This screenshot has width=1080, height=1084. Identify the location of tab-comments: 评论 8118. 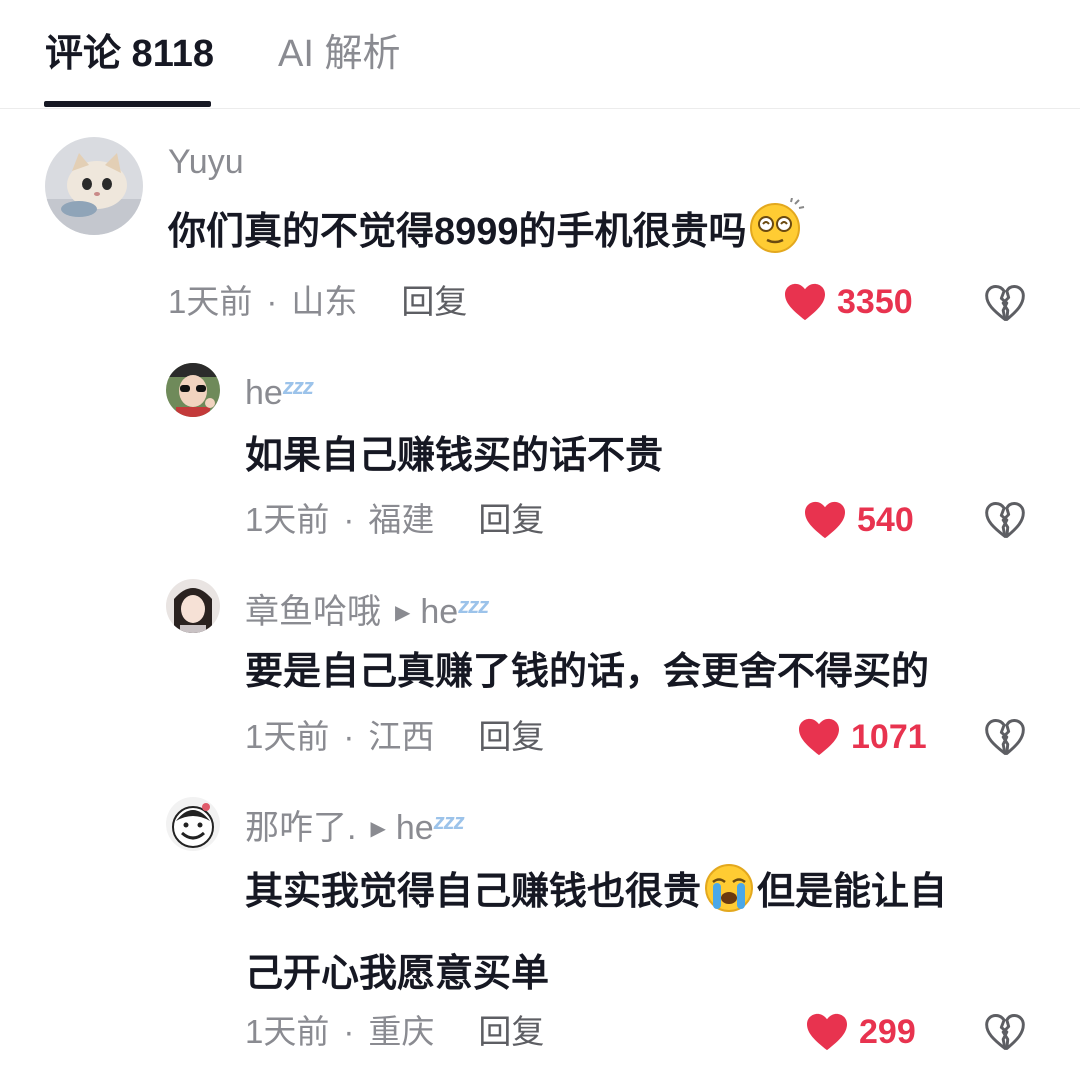
(129, 54).